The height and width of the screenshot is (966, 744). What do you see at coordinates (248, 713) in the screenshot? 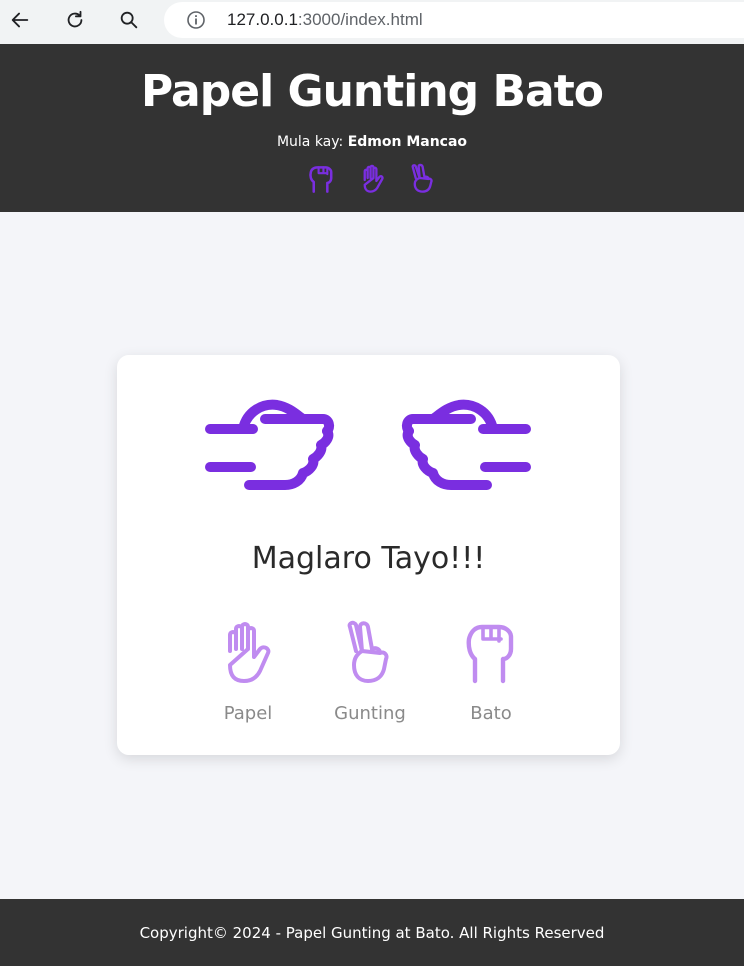
I see `choice-label: Papel` at bounding box center [248, 713].